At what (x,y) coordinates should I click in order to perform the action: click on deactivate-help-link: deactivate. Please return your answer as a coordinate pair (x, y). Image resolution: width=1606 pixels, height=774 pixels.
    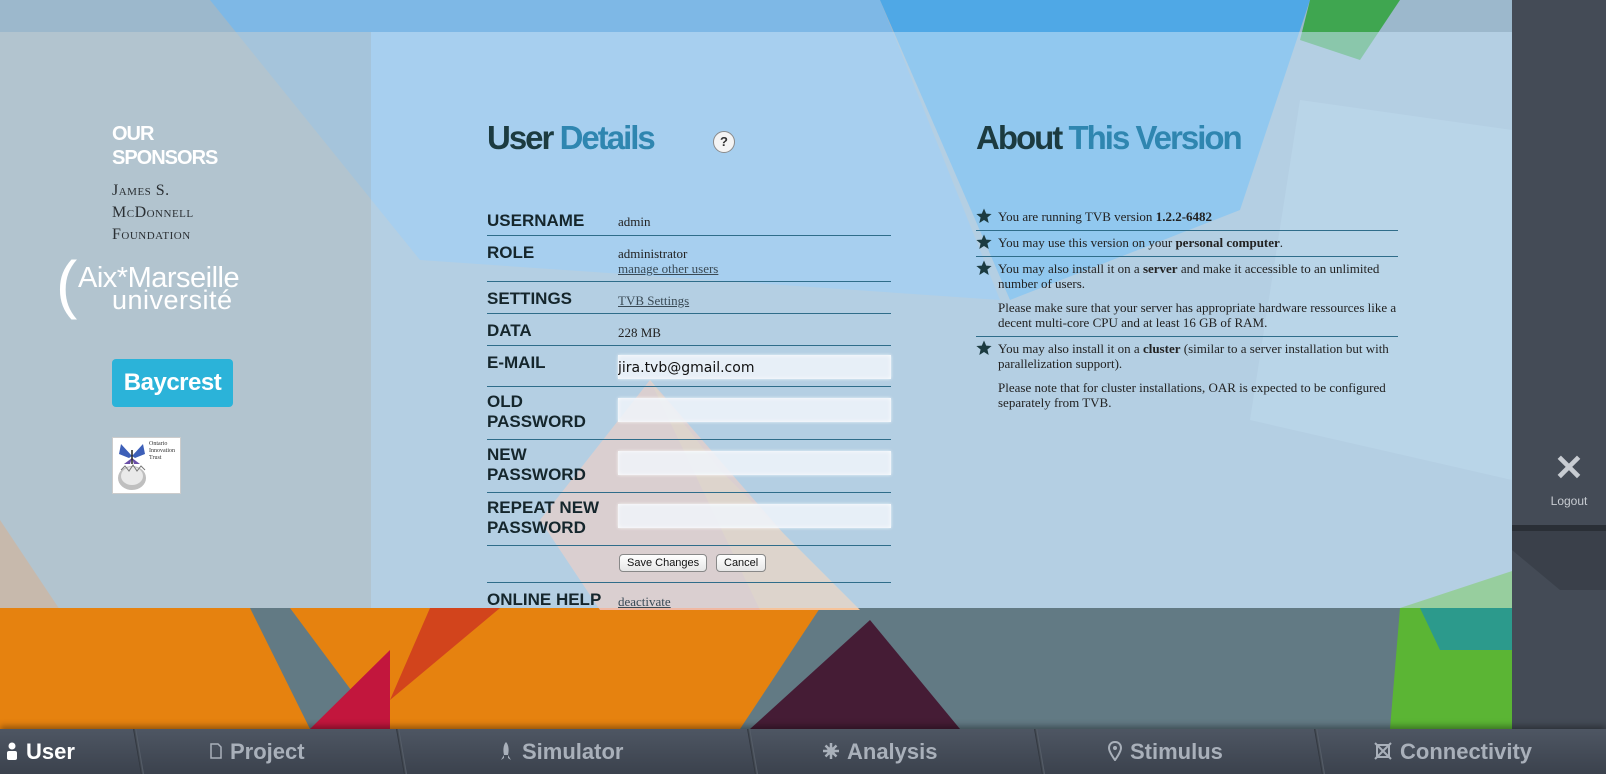
    Looking at the image, I should click on (644, 601).